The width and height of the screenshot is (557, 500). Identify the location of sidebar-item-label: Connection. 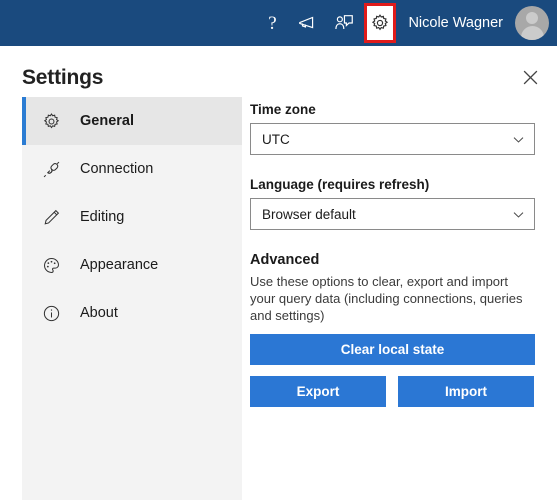
(117, 169).